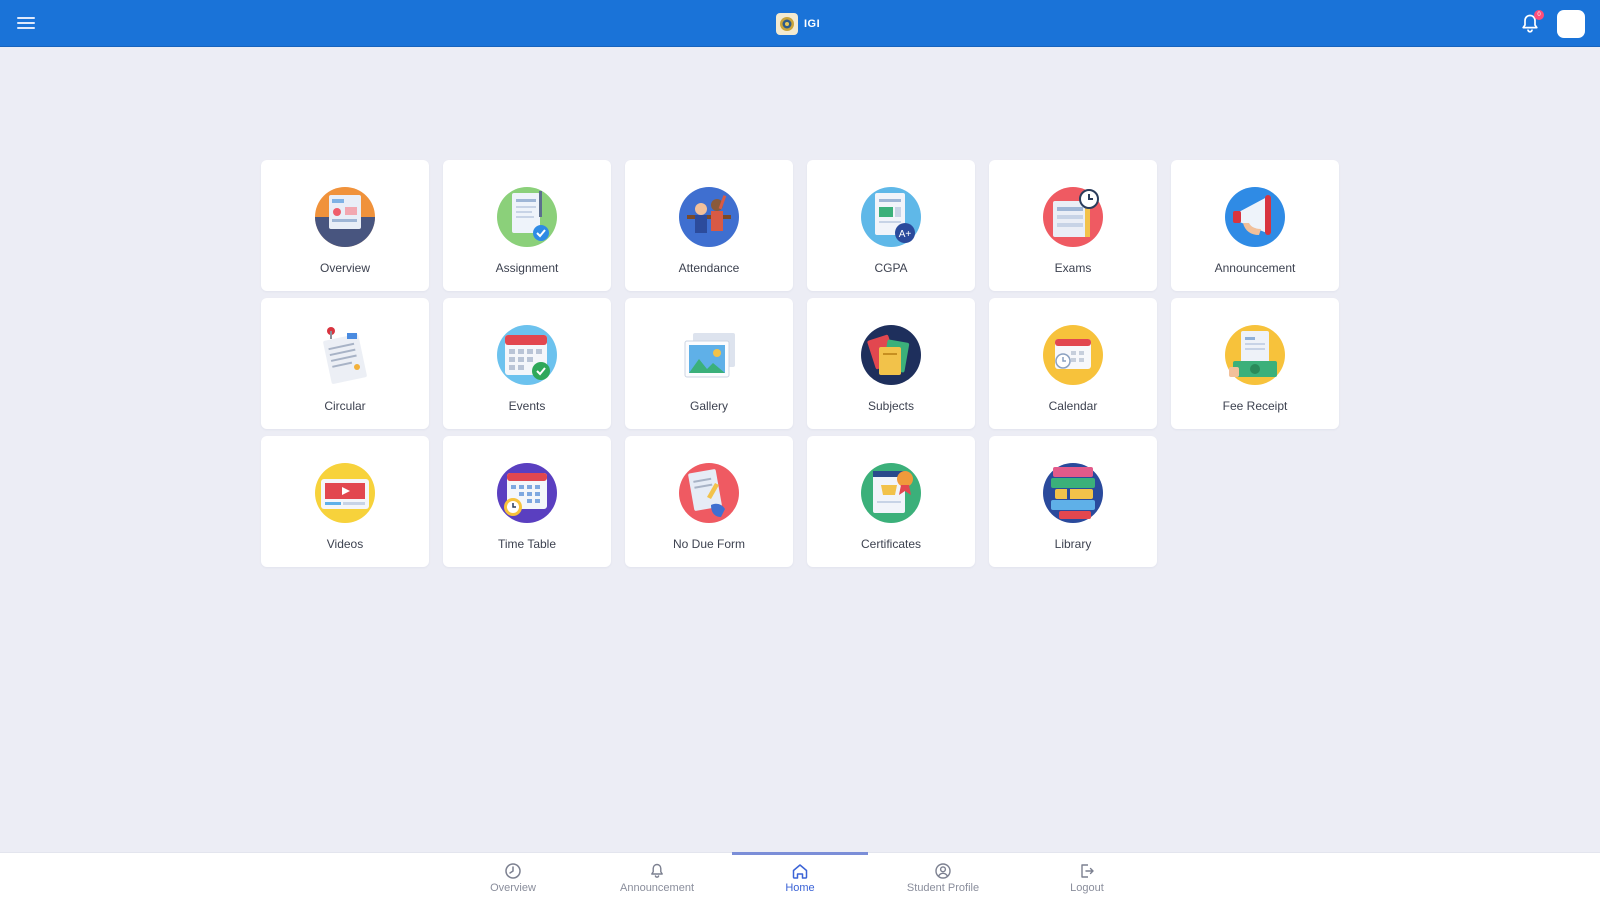 This screenshot has height=900, width=1600. I want to click on tile-calendar: Calendar, so click(1073, 363).